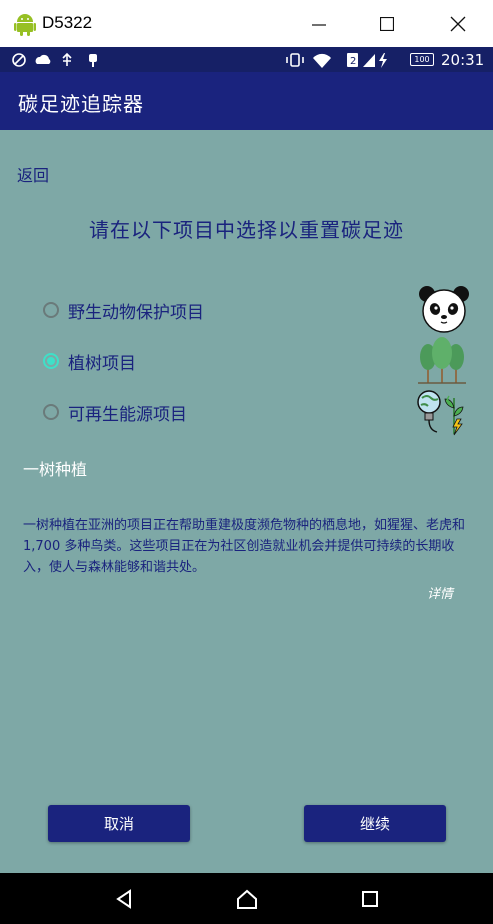  I want to click on section-title: 一树种植, so click(55, 469).